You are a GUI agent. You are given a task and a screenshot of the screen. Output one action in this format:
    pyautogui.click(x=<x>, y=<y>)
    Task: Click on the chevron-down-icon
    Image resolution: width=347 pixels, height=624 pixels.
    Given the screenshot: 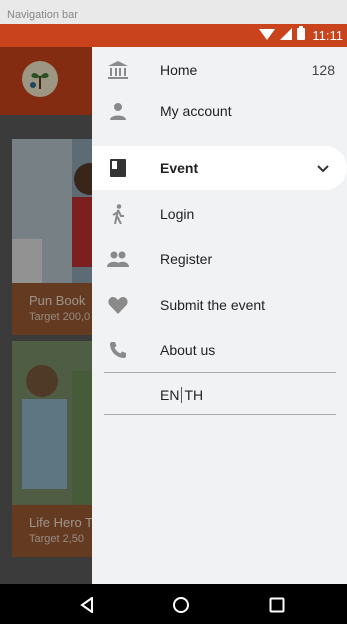 What is the action you would take?
    pyautogui.click(x=323, y=168)
    